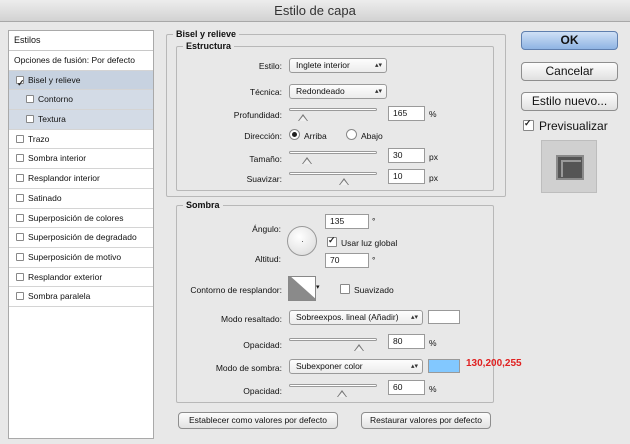  What do you see at coordinates (248, 368) in the screenshot?
I see `shadow-mode-label: Modo de sombra:` at bounding box center [248, 368].